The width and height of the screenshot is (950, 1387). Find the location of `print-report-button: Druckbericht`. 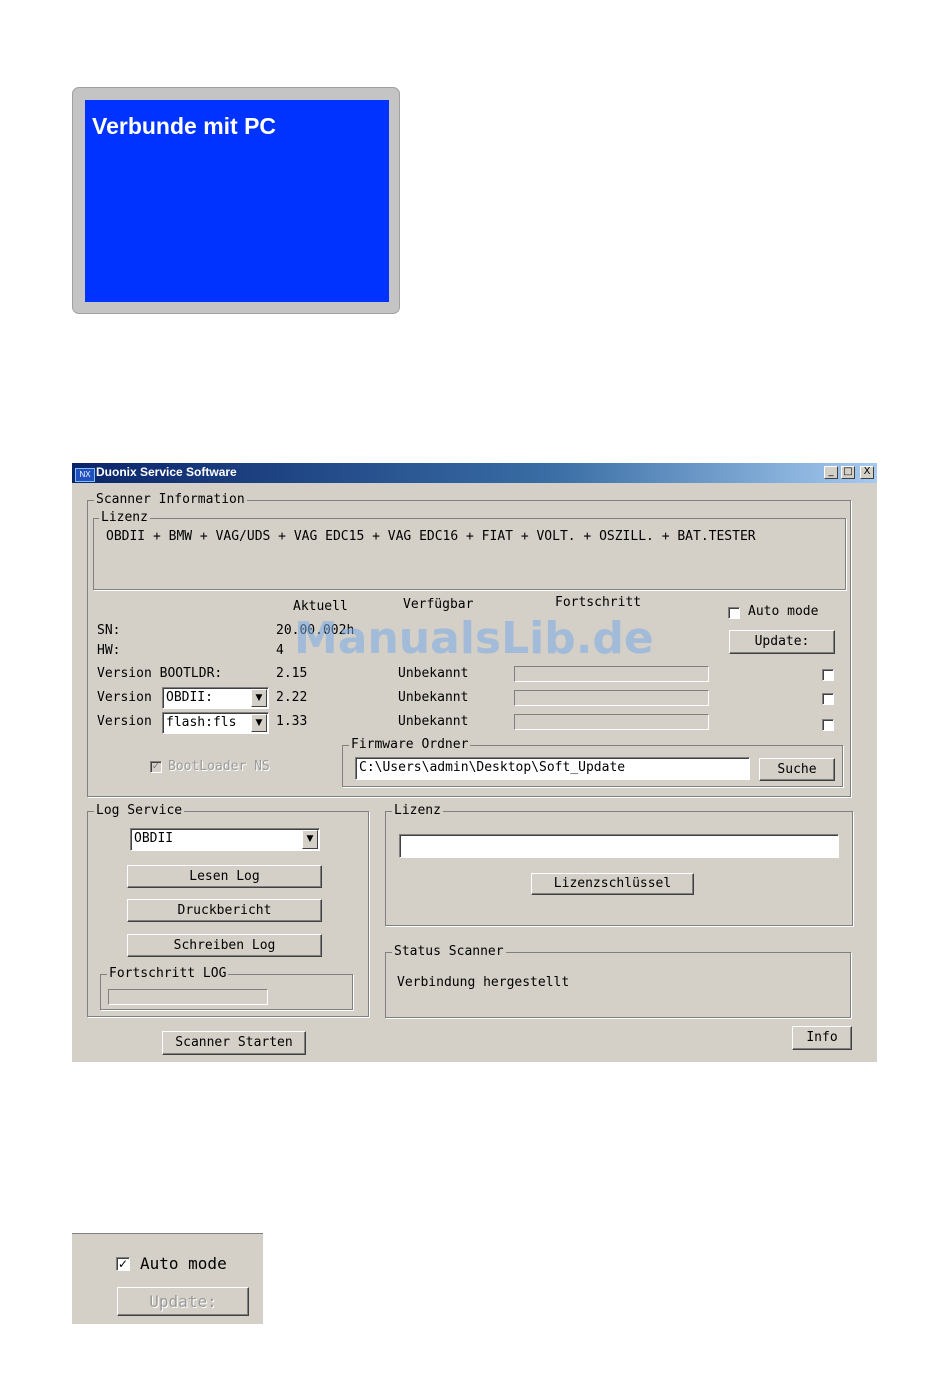

print-report-button: Druckbericht is located at coordinates (224, 910).